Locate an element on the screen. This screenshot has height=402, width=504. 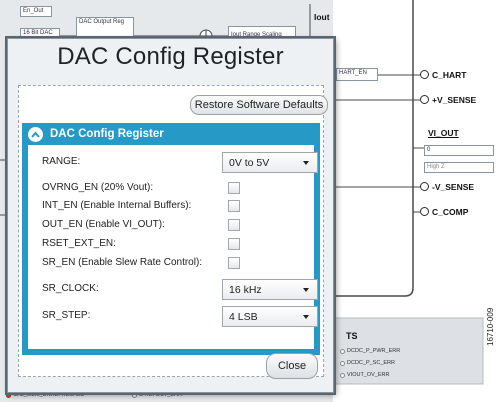
select-value: 0V to 5V is located at coordinates (249, 163).